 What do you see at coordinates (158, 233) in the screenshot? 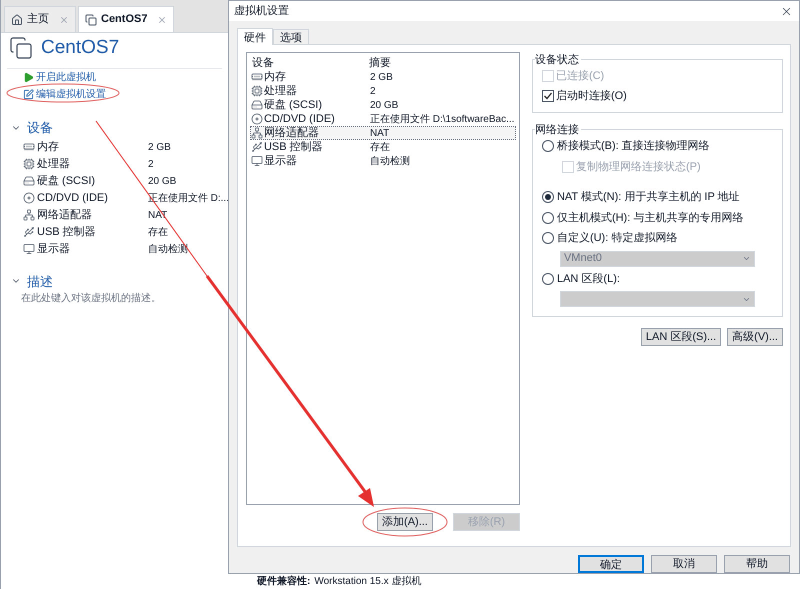
I see `device-value: 存在` at bounding box center [158, 233].